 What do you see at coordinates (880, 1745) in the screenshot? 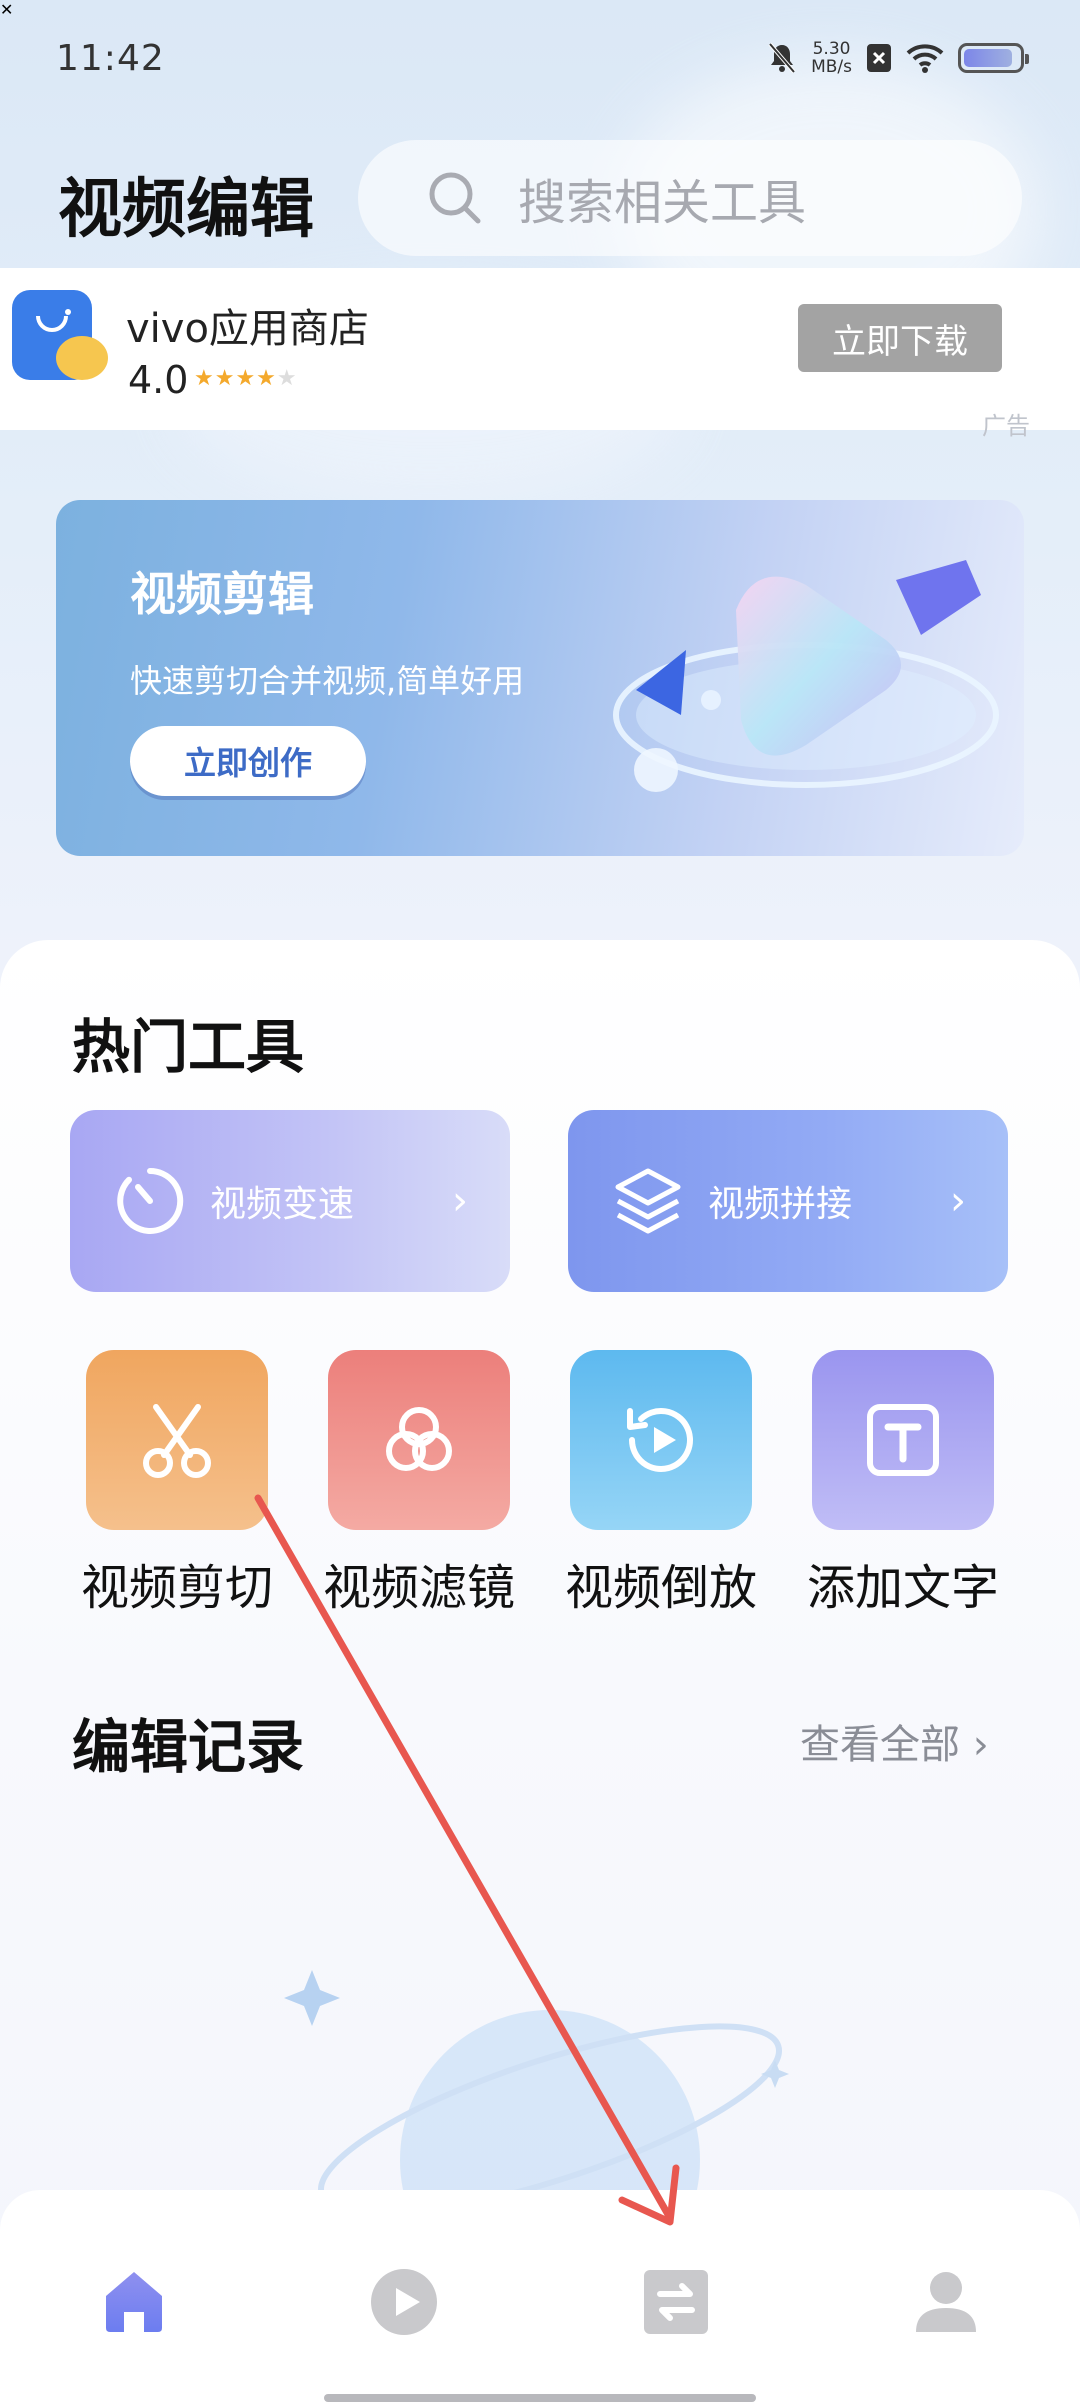
I see `see-all-label: 查看全部` at bounding box center [880, 1745].